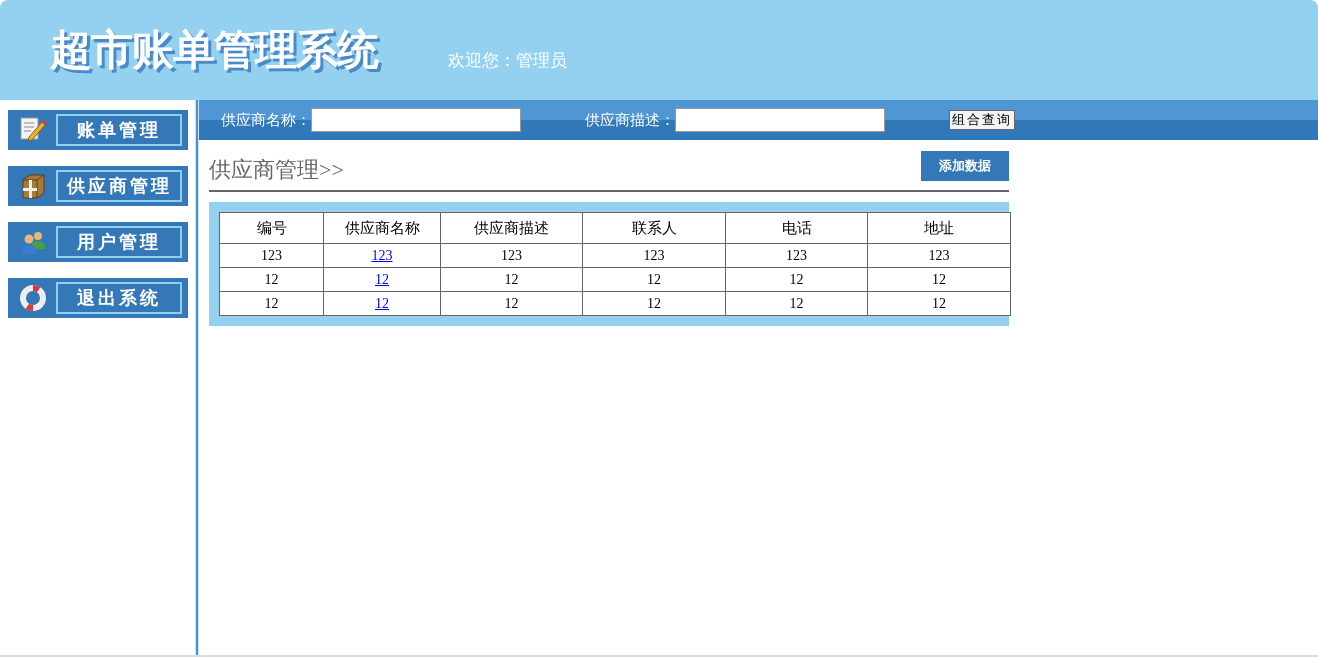 This screenshot has width=1318, height=657. What do you see at coordinates (939, 228) in the screenshot?
I see `column-header: 地址` at bounding box center [939, 228].